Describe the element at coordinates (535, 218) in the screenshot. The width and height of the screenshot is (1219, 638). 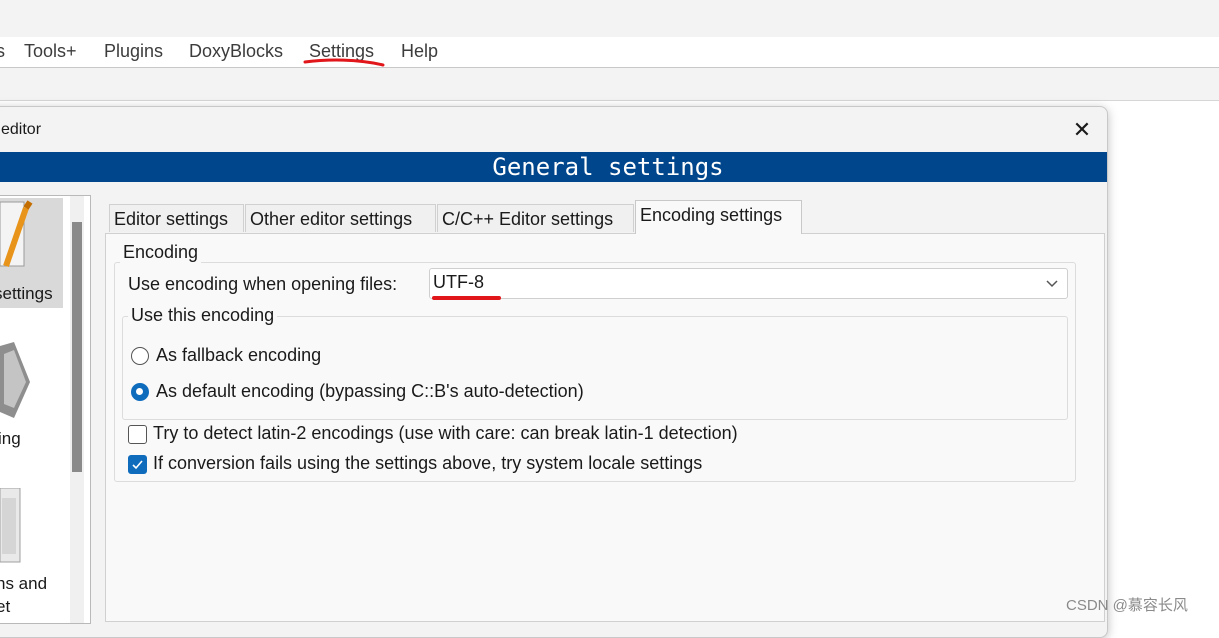
I see `tab-cpp-editor-settings: C/C++ Editor settings` at that location.